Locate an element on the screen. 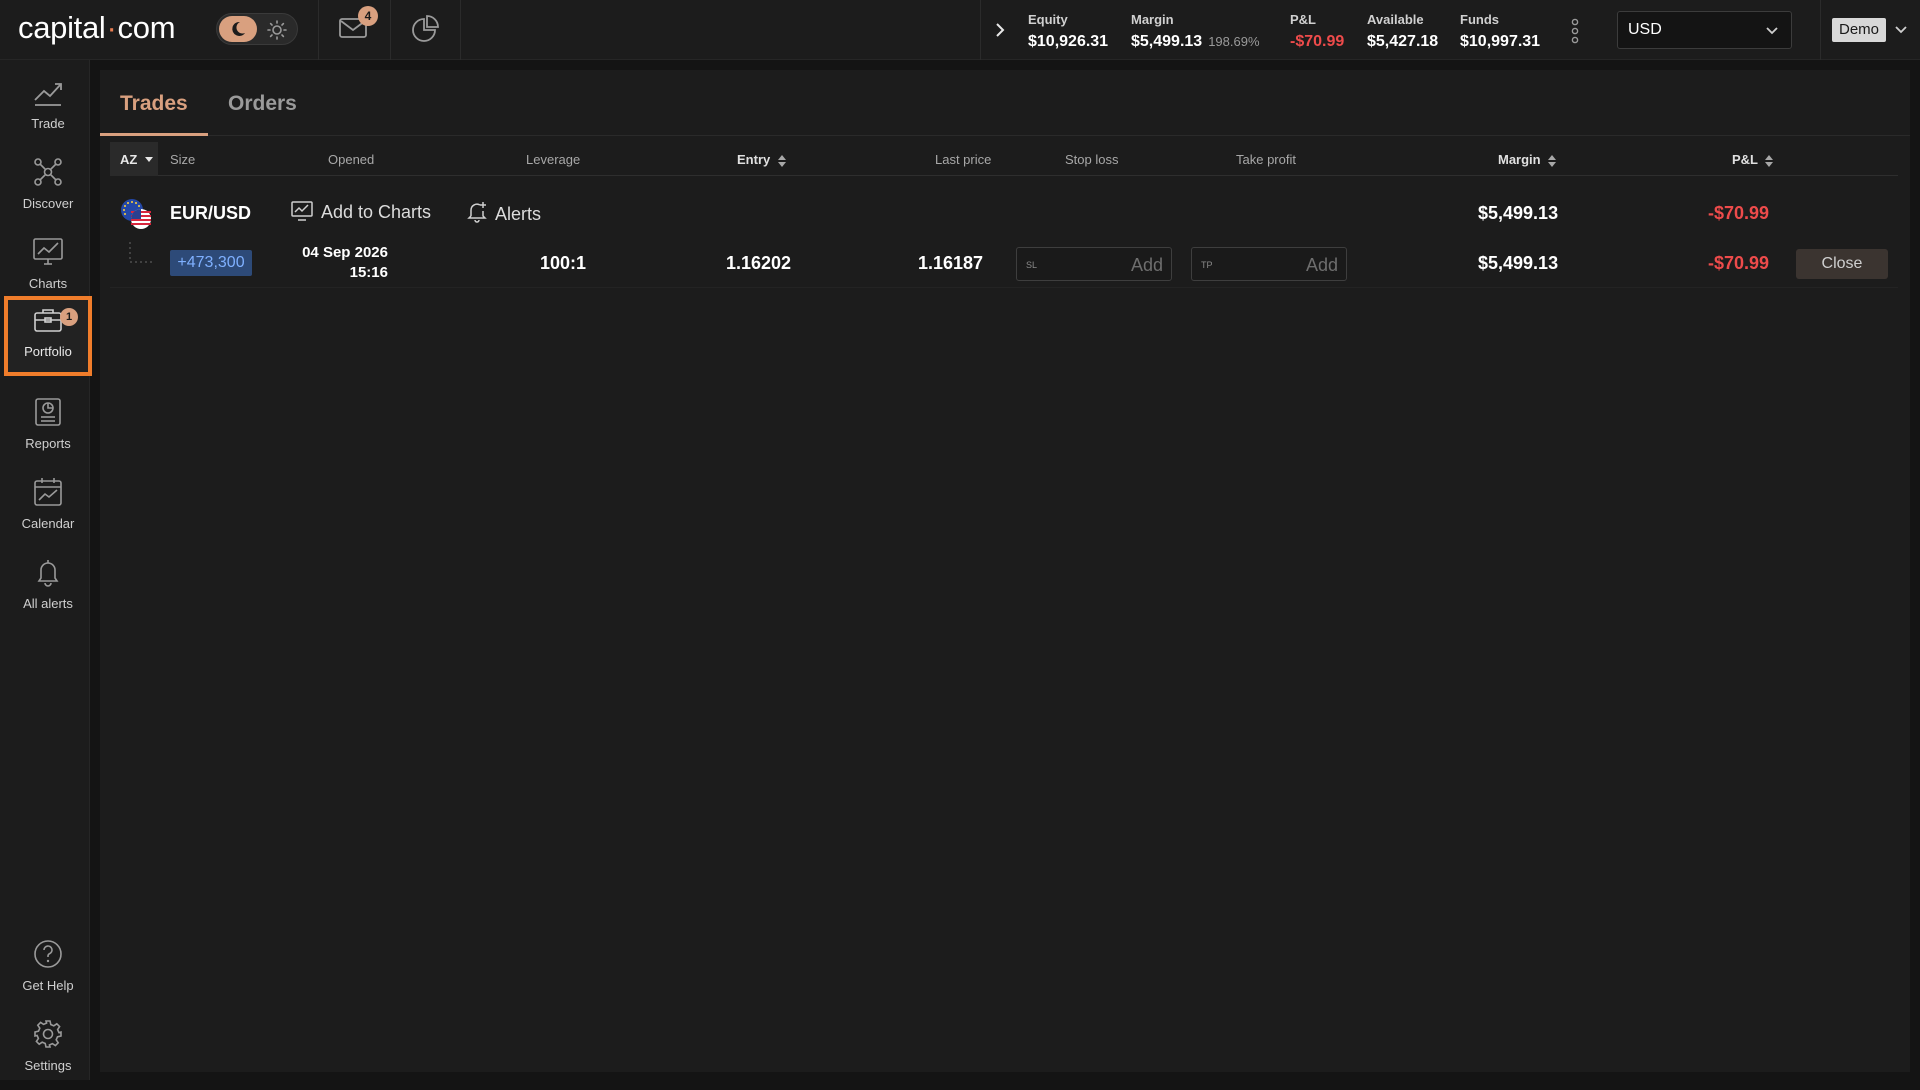 This screenshot has width=1920, height=1090. margin-label: Margin is located at coordinates (1152, 19).